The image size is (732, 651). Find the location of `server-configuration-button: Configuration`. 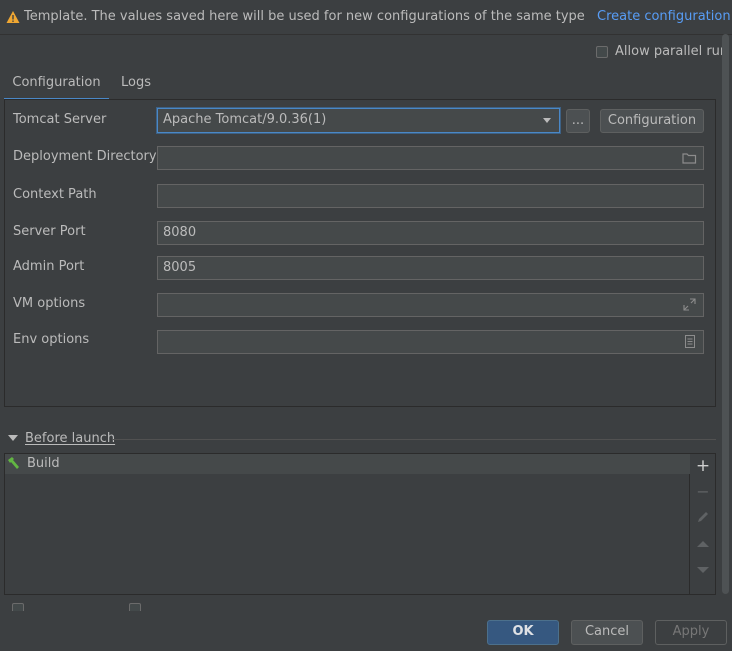

server-configuration-button: Configuration is located at coordinates (652, 121).